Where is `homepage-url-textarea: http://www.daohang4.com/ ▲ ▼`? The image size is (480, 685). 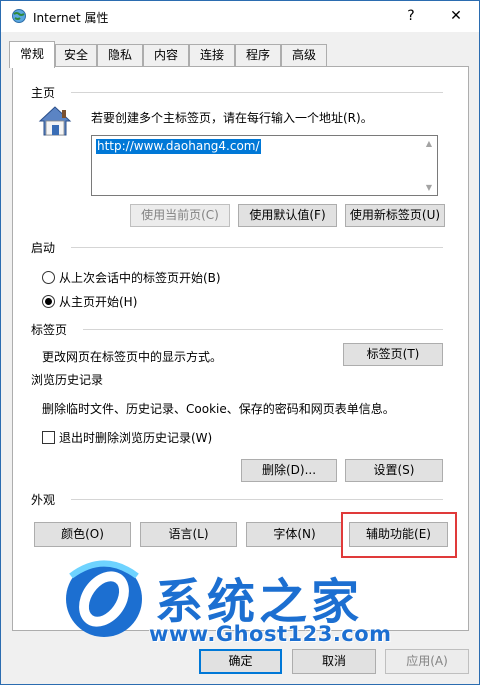
homepage-url-textarea: http://www.daohang4.com/ ▲ ▼ is located at coordinates (264, 165).